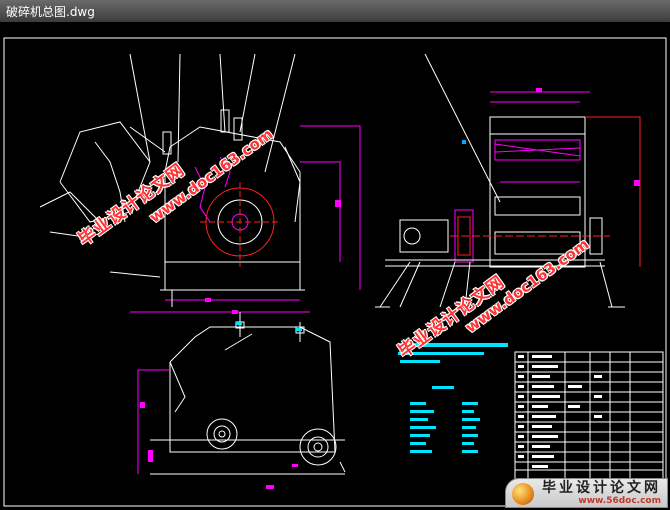 The image size is (670, 510). Describe the element at coordinates (523, 494) in the screenshot. I see `logo-emblem-icon` at that location.